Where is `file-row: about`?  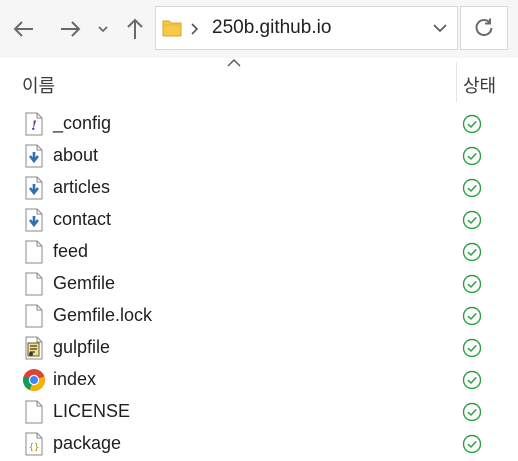
file-row: about is located at coordinates (259, 156).